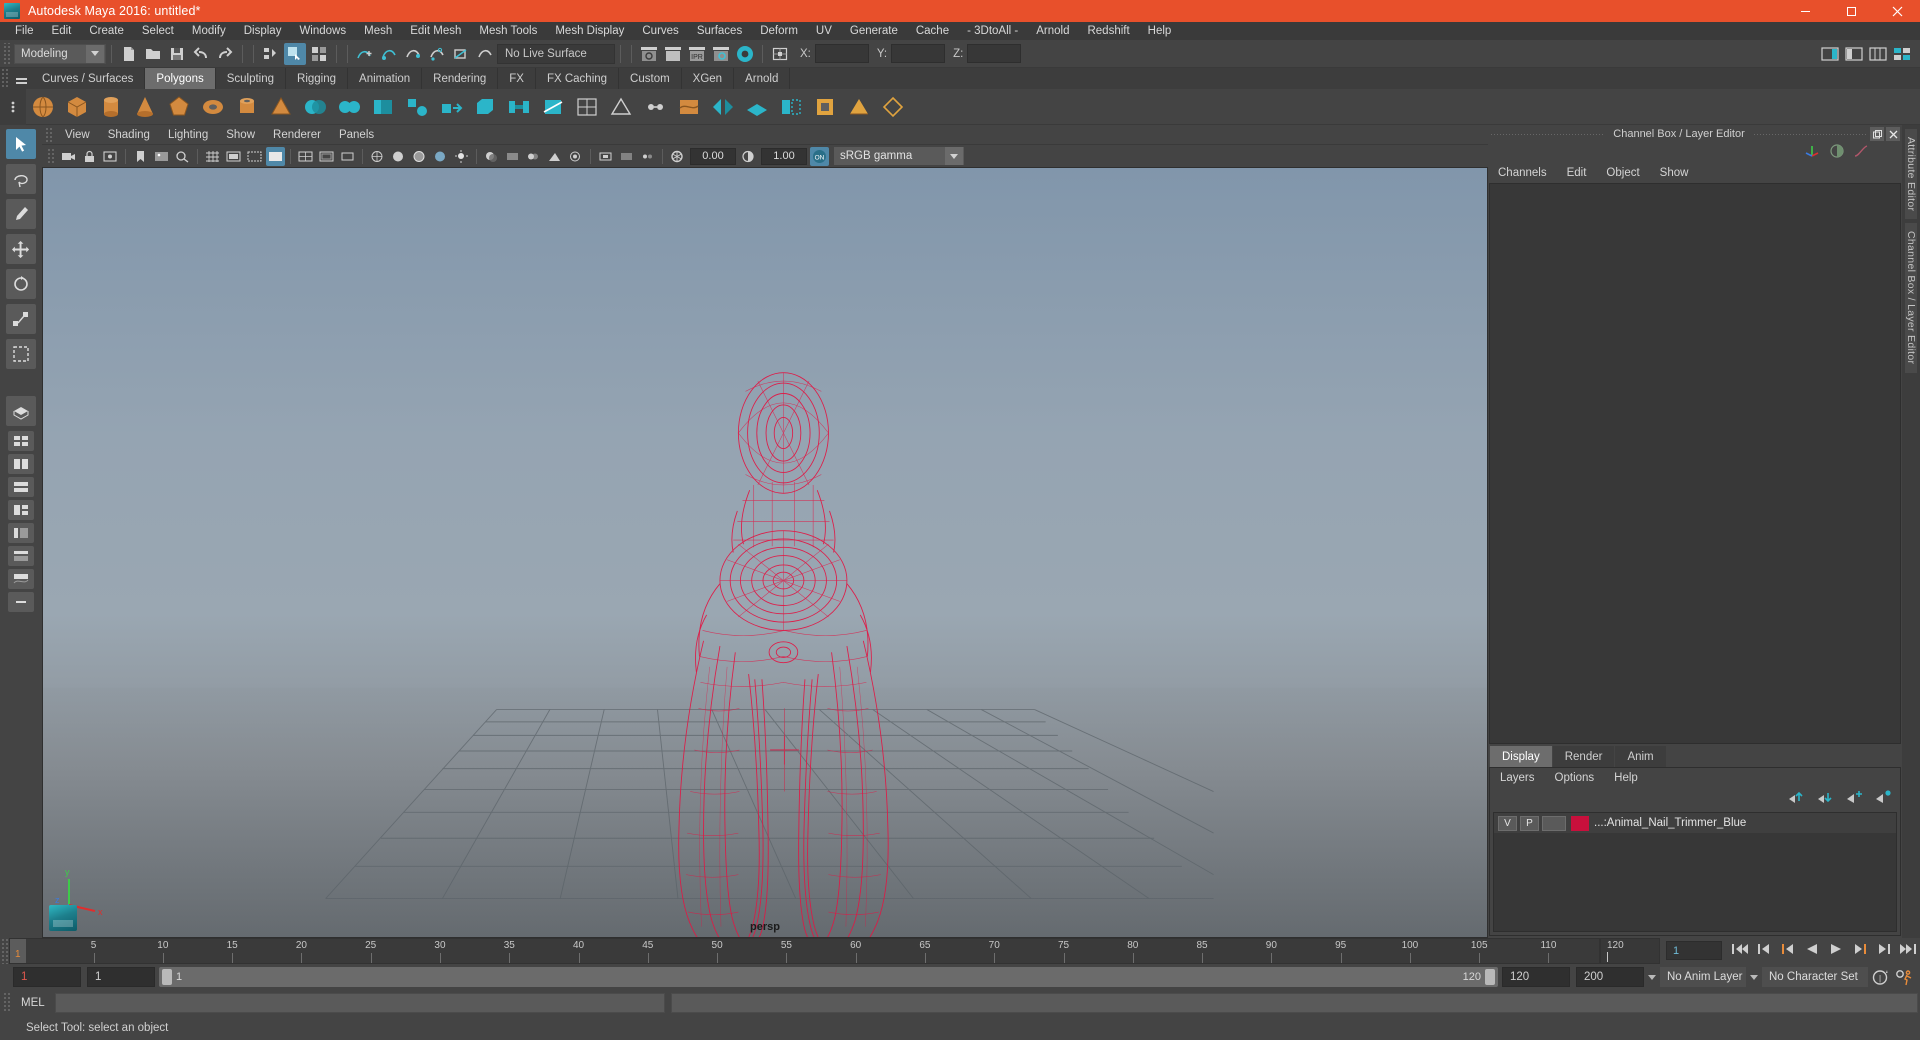 The width and height of the screenshot is (1920, 1040). Describe the element at coordinates (18, 951) in the screenshot. I see `current-time-indicator: 1` at that location.